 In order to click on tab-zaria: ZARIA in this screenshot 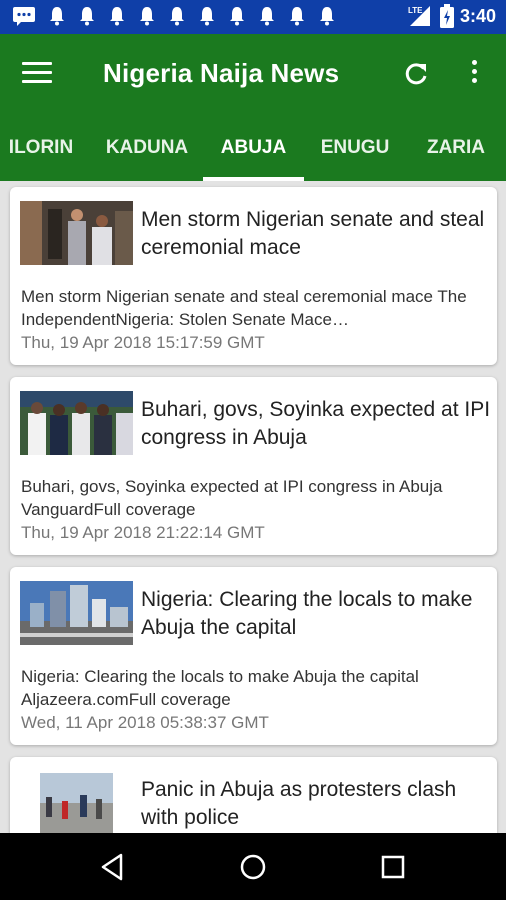, I will do `click(456, 147)`.